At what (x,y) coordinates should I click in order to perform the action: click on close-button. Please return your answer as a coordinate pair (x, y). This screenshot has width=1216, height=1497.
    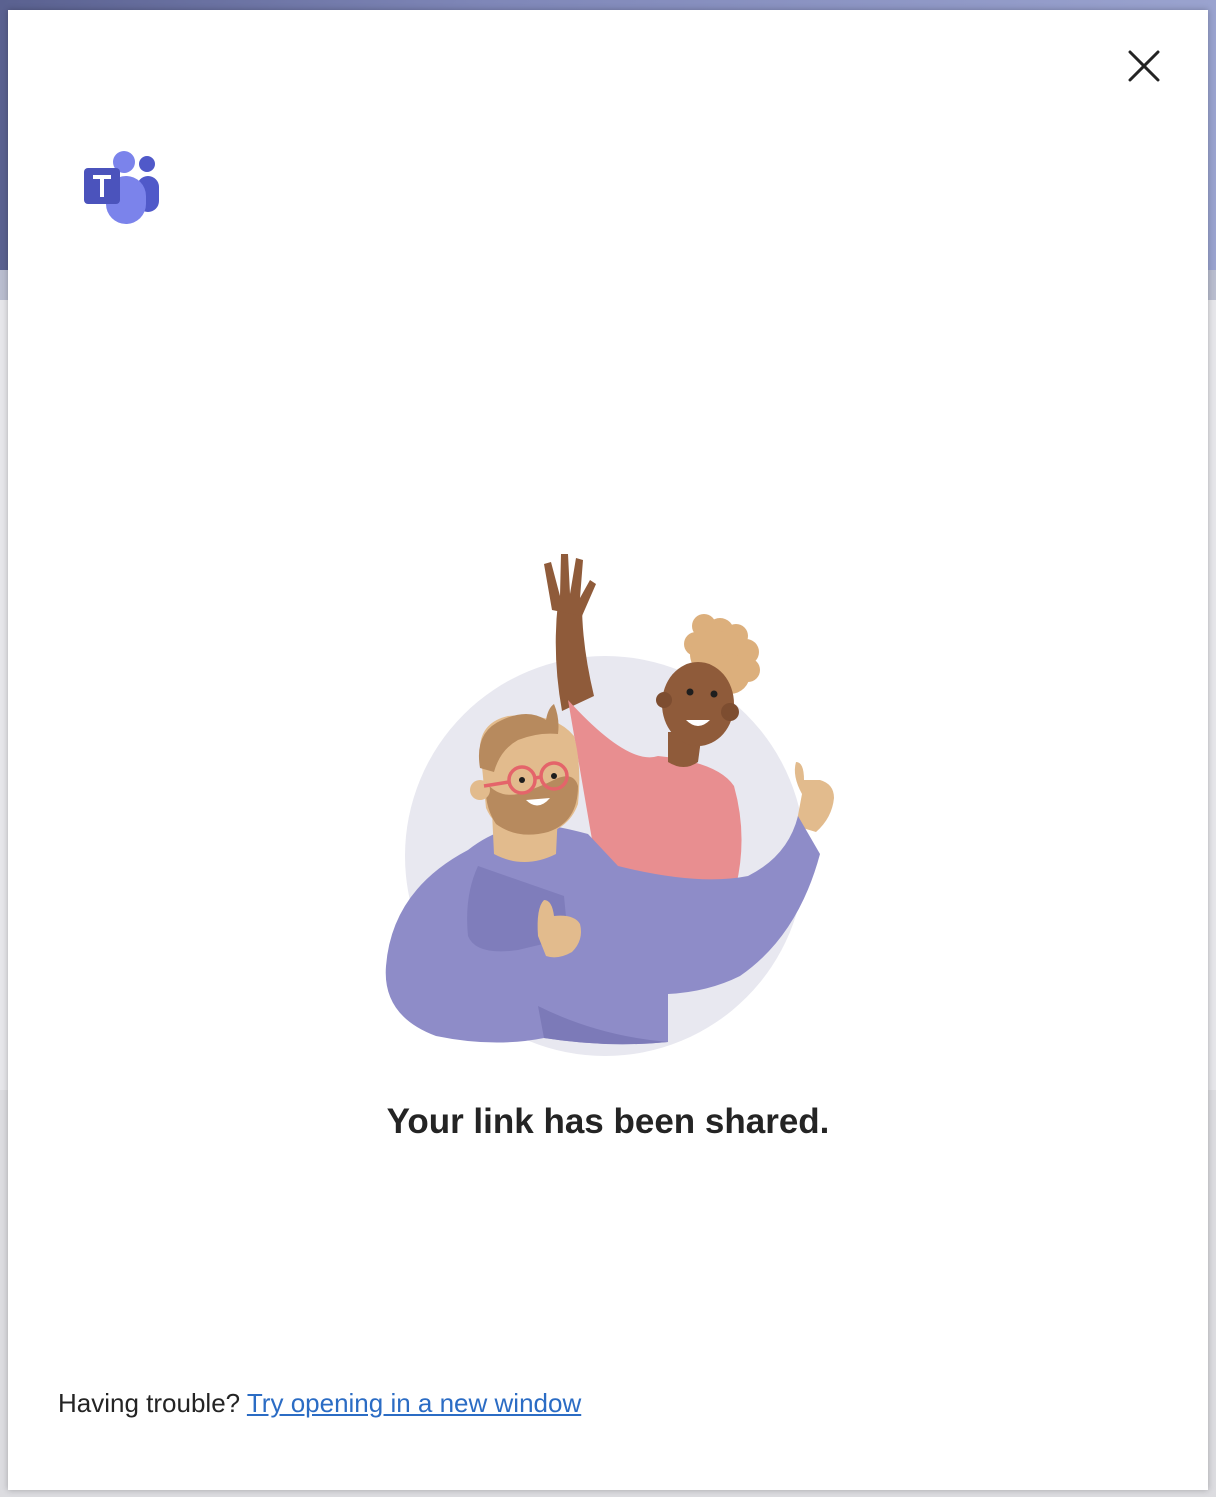
    Looking at the image, I should click on (1144, 66).